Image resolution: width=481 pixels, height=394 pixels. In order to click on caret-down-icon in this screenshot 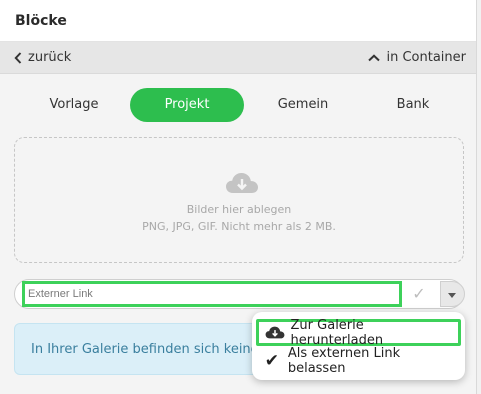, I will do `click(452, 295)`.